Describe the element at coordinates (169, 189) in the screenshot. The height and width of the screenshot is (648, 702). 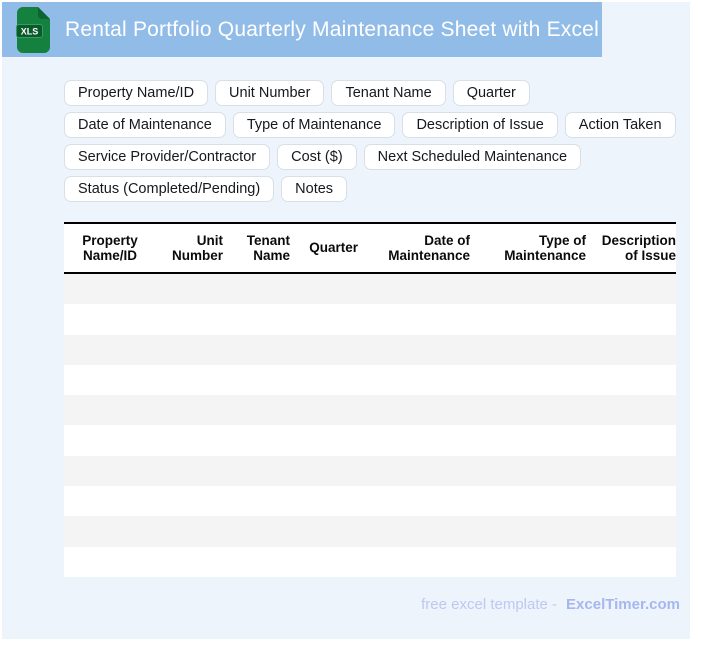
I see `tag-chip: Status (Completed/Pending)` at that location.